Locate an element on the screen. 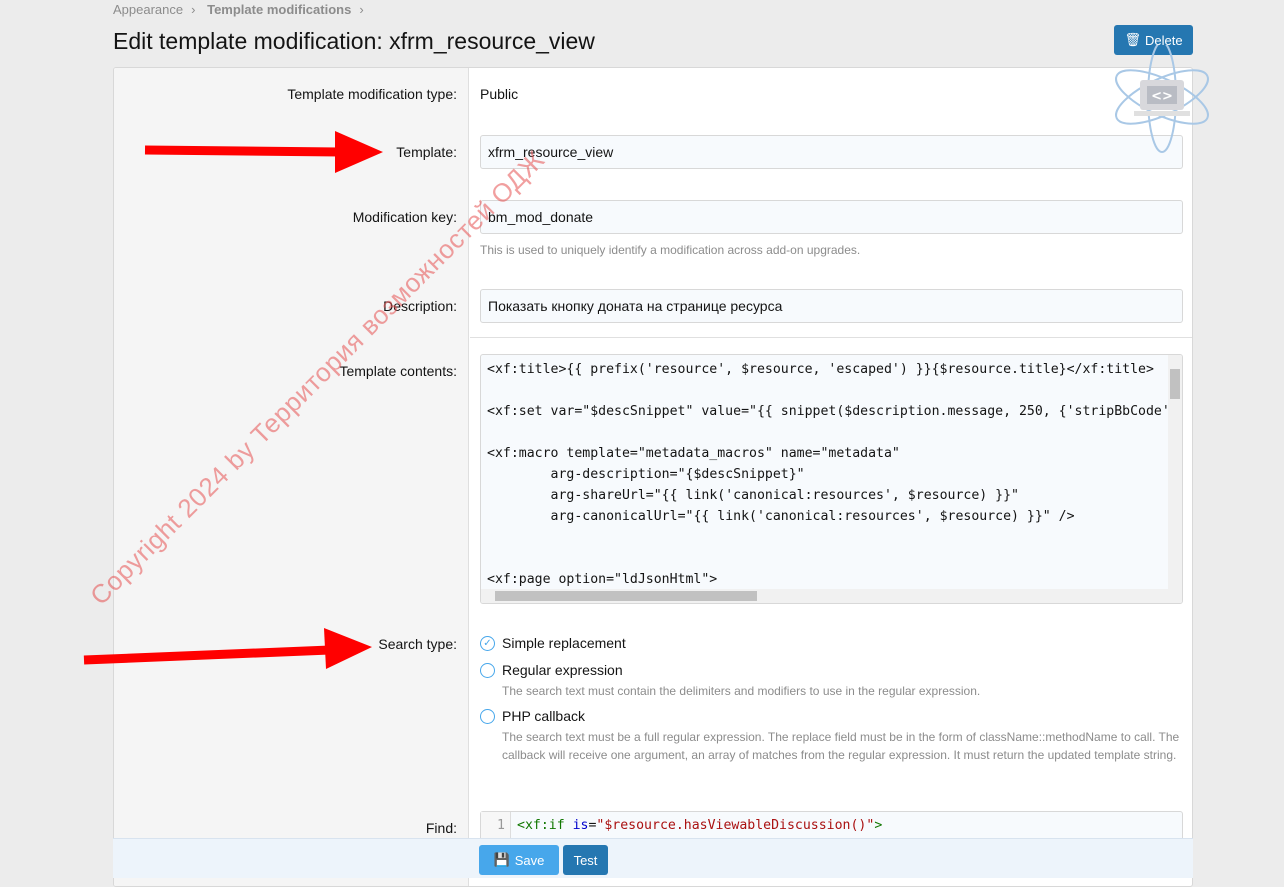 The height and width of the screenshot is (887, 1284). modification-key-input: bm_mod_donate is located at coordinates (831, 217).